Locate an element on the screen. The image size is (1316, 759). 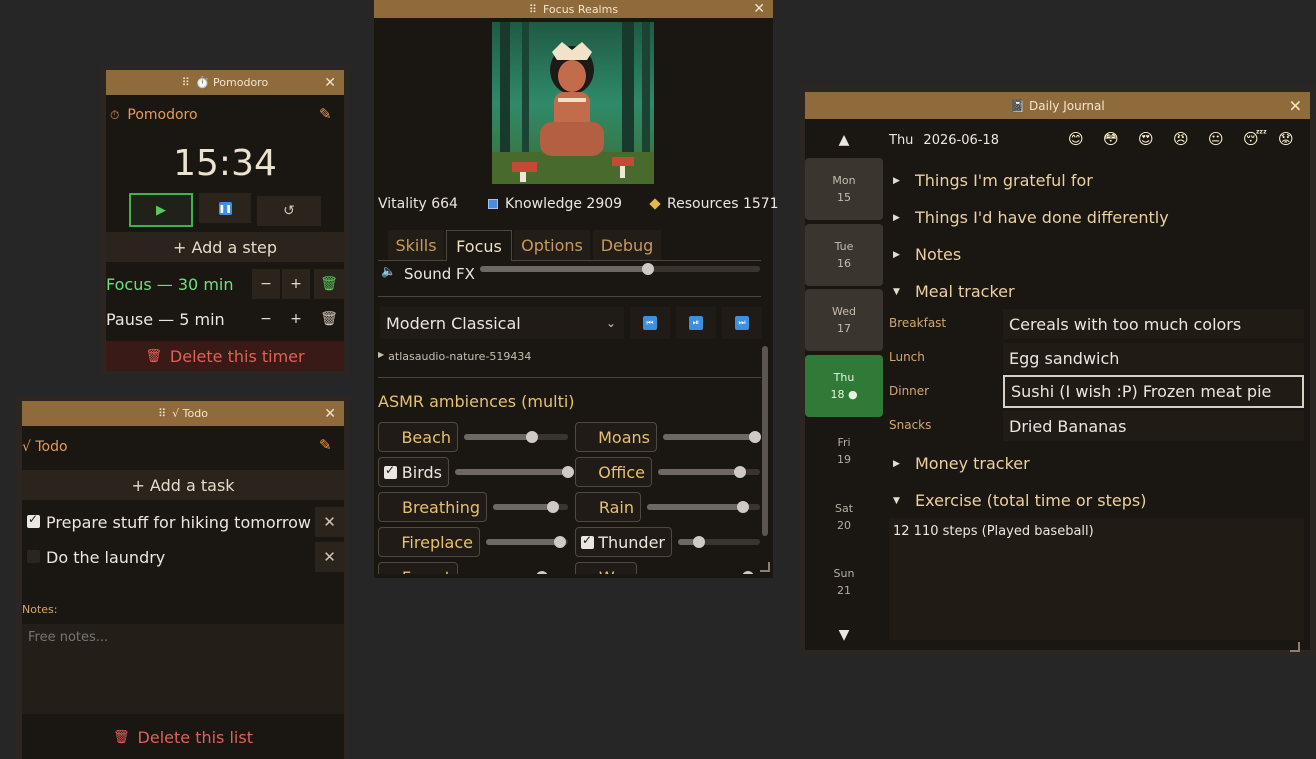
delete-timer-button: 🗑 Delete this timer is located at coordinates (225, 356).